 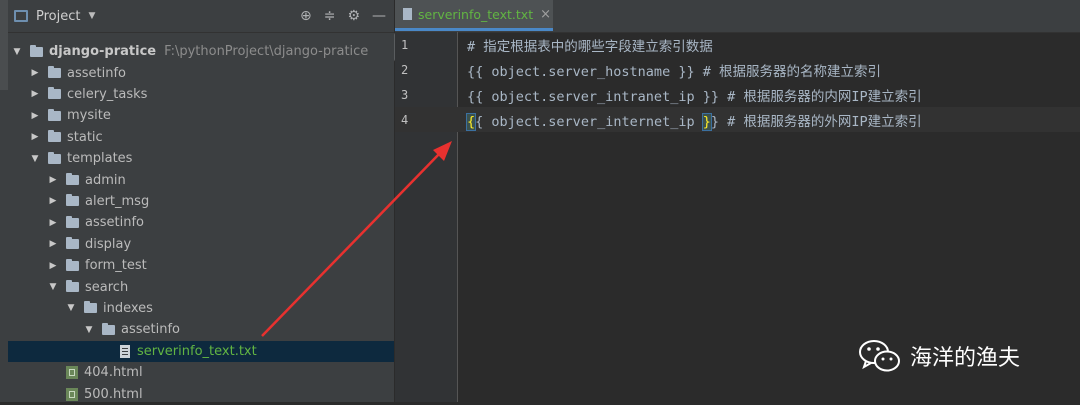 What do you see at coordinates (351, 244) in the screenshot?
I see `annotation-arrow-line` at bounding box center [351, 244].